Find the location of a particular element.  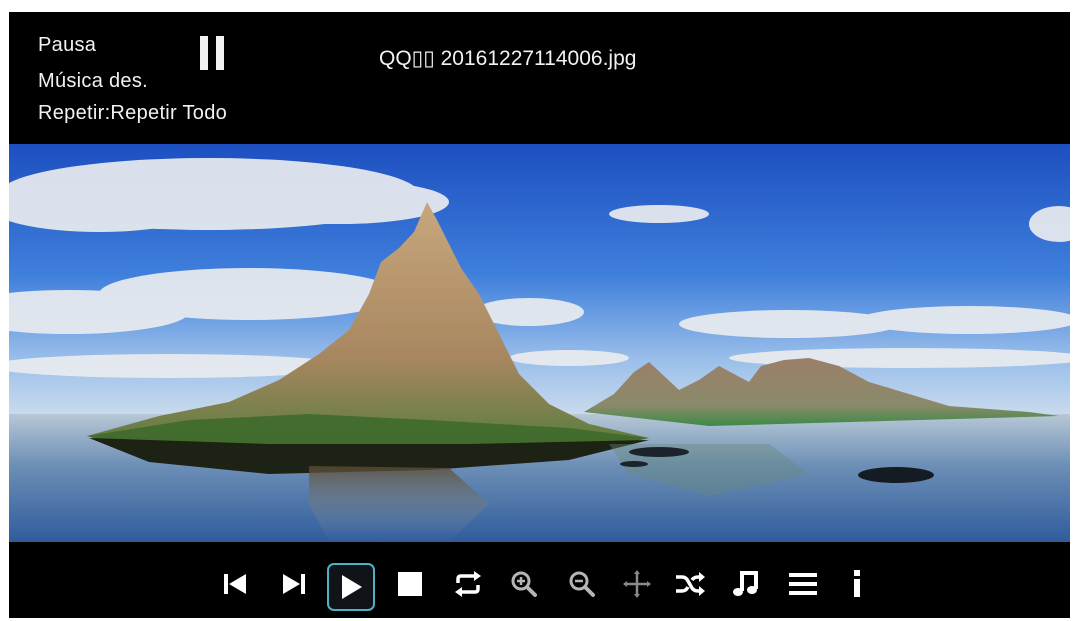

music-toggle-button is located at coordinates (746, 584).